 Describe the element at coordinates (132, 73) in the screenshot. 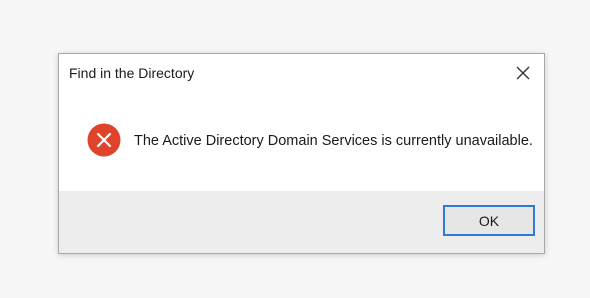

I see `dialog-title: Find in the Directory` at that location.